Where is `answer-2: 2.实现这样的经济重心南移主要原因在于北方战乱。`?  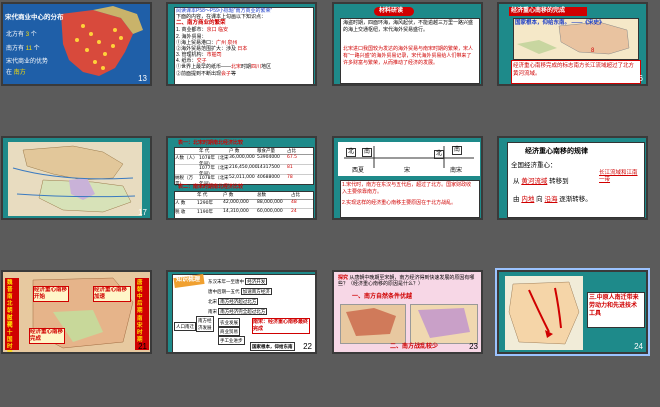
answer-2: 2.实现这样的经济重心南移主要原因在于北方战乱。 is located at coordinates (399, 203).